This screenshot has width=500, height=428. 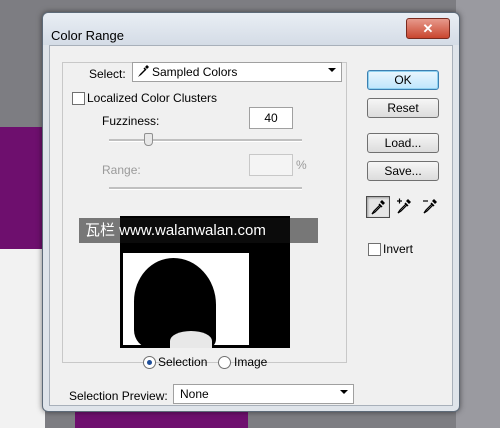 What do you see at coordinates (78, 98) in the screenshot?
I see `localized-clusters-checkbox` at bounding box center [78, 98].